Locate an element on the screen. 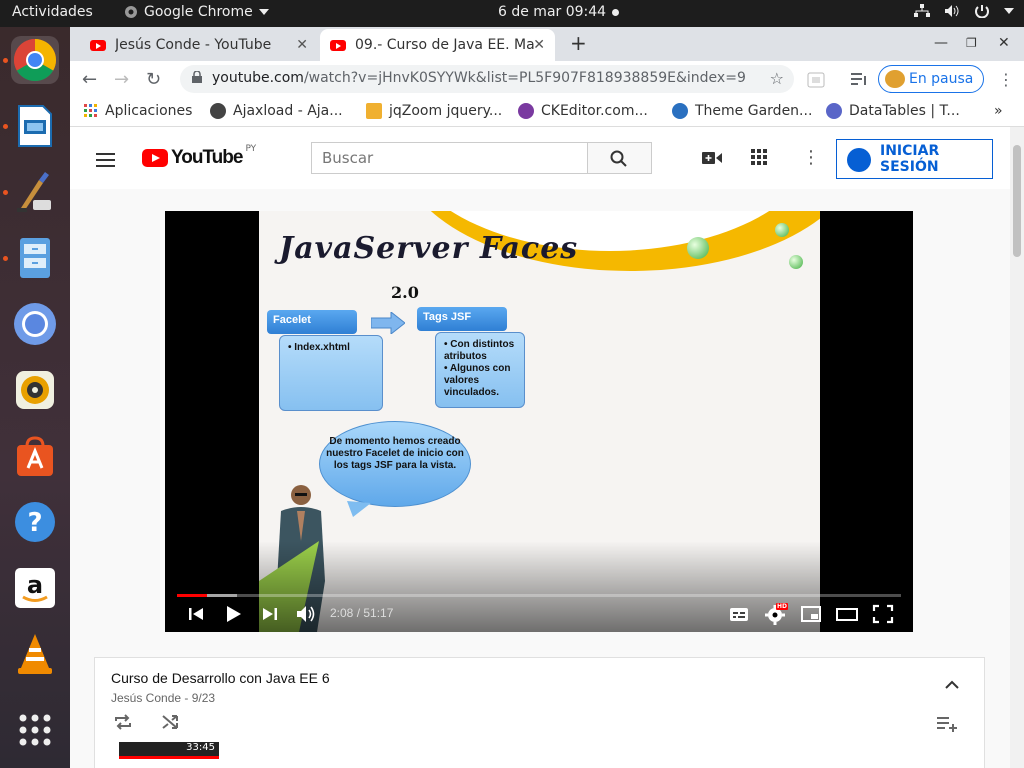 The height and width of the screenshot is (768, 1024). settings-more-icon: ⋮ is located at coordinates (811, 157).